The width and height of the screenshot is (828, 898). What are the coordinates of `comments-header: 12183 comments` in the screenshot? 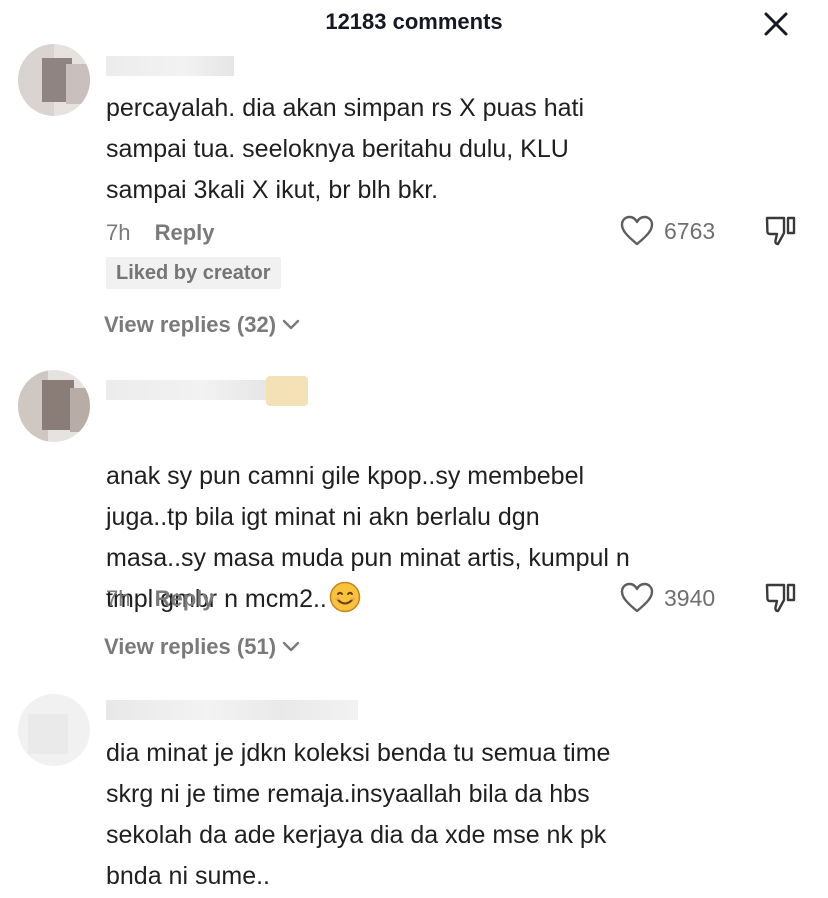 It's located at (414, 22).